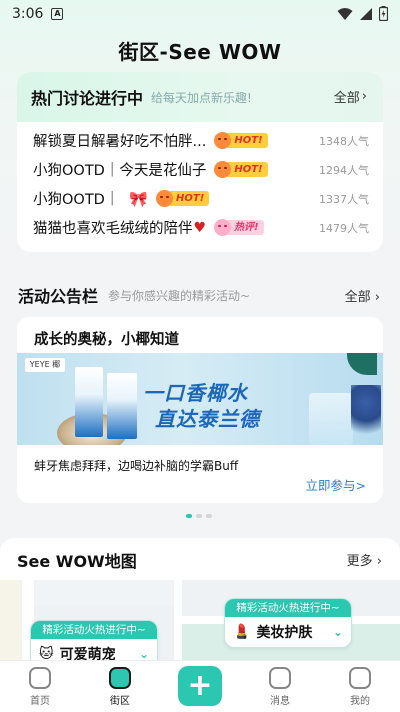 This screenshot has width=400, height=712. I want to click on tab-home: 首页, so click(40, 687).